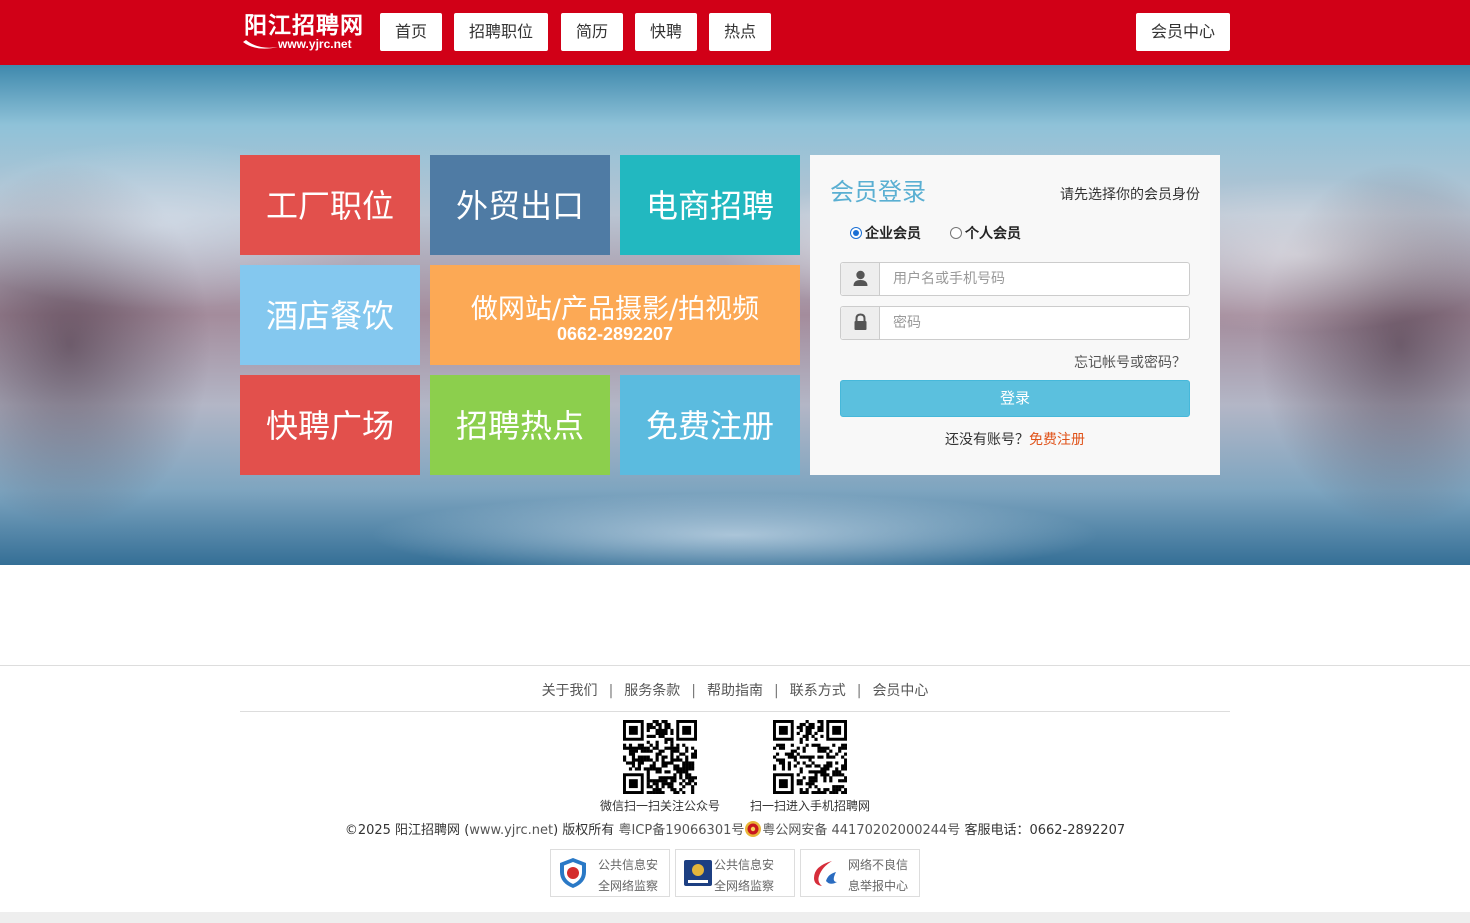  I want to click on tile-label: 外贸出口, so click(519, 206).